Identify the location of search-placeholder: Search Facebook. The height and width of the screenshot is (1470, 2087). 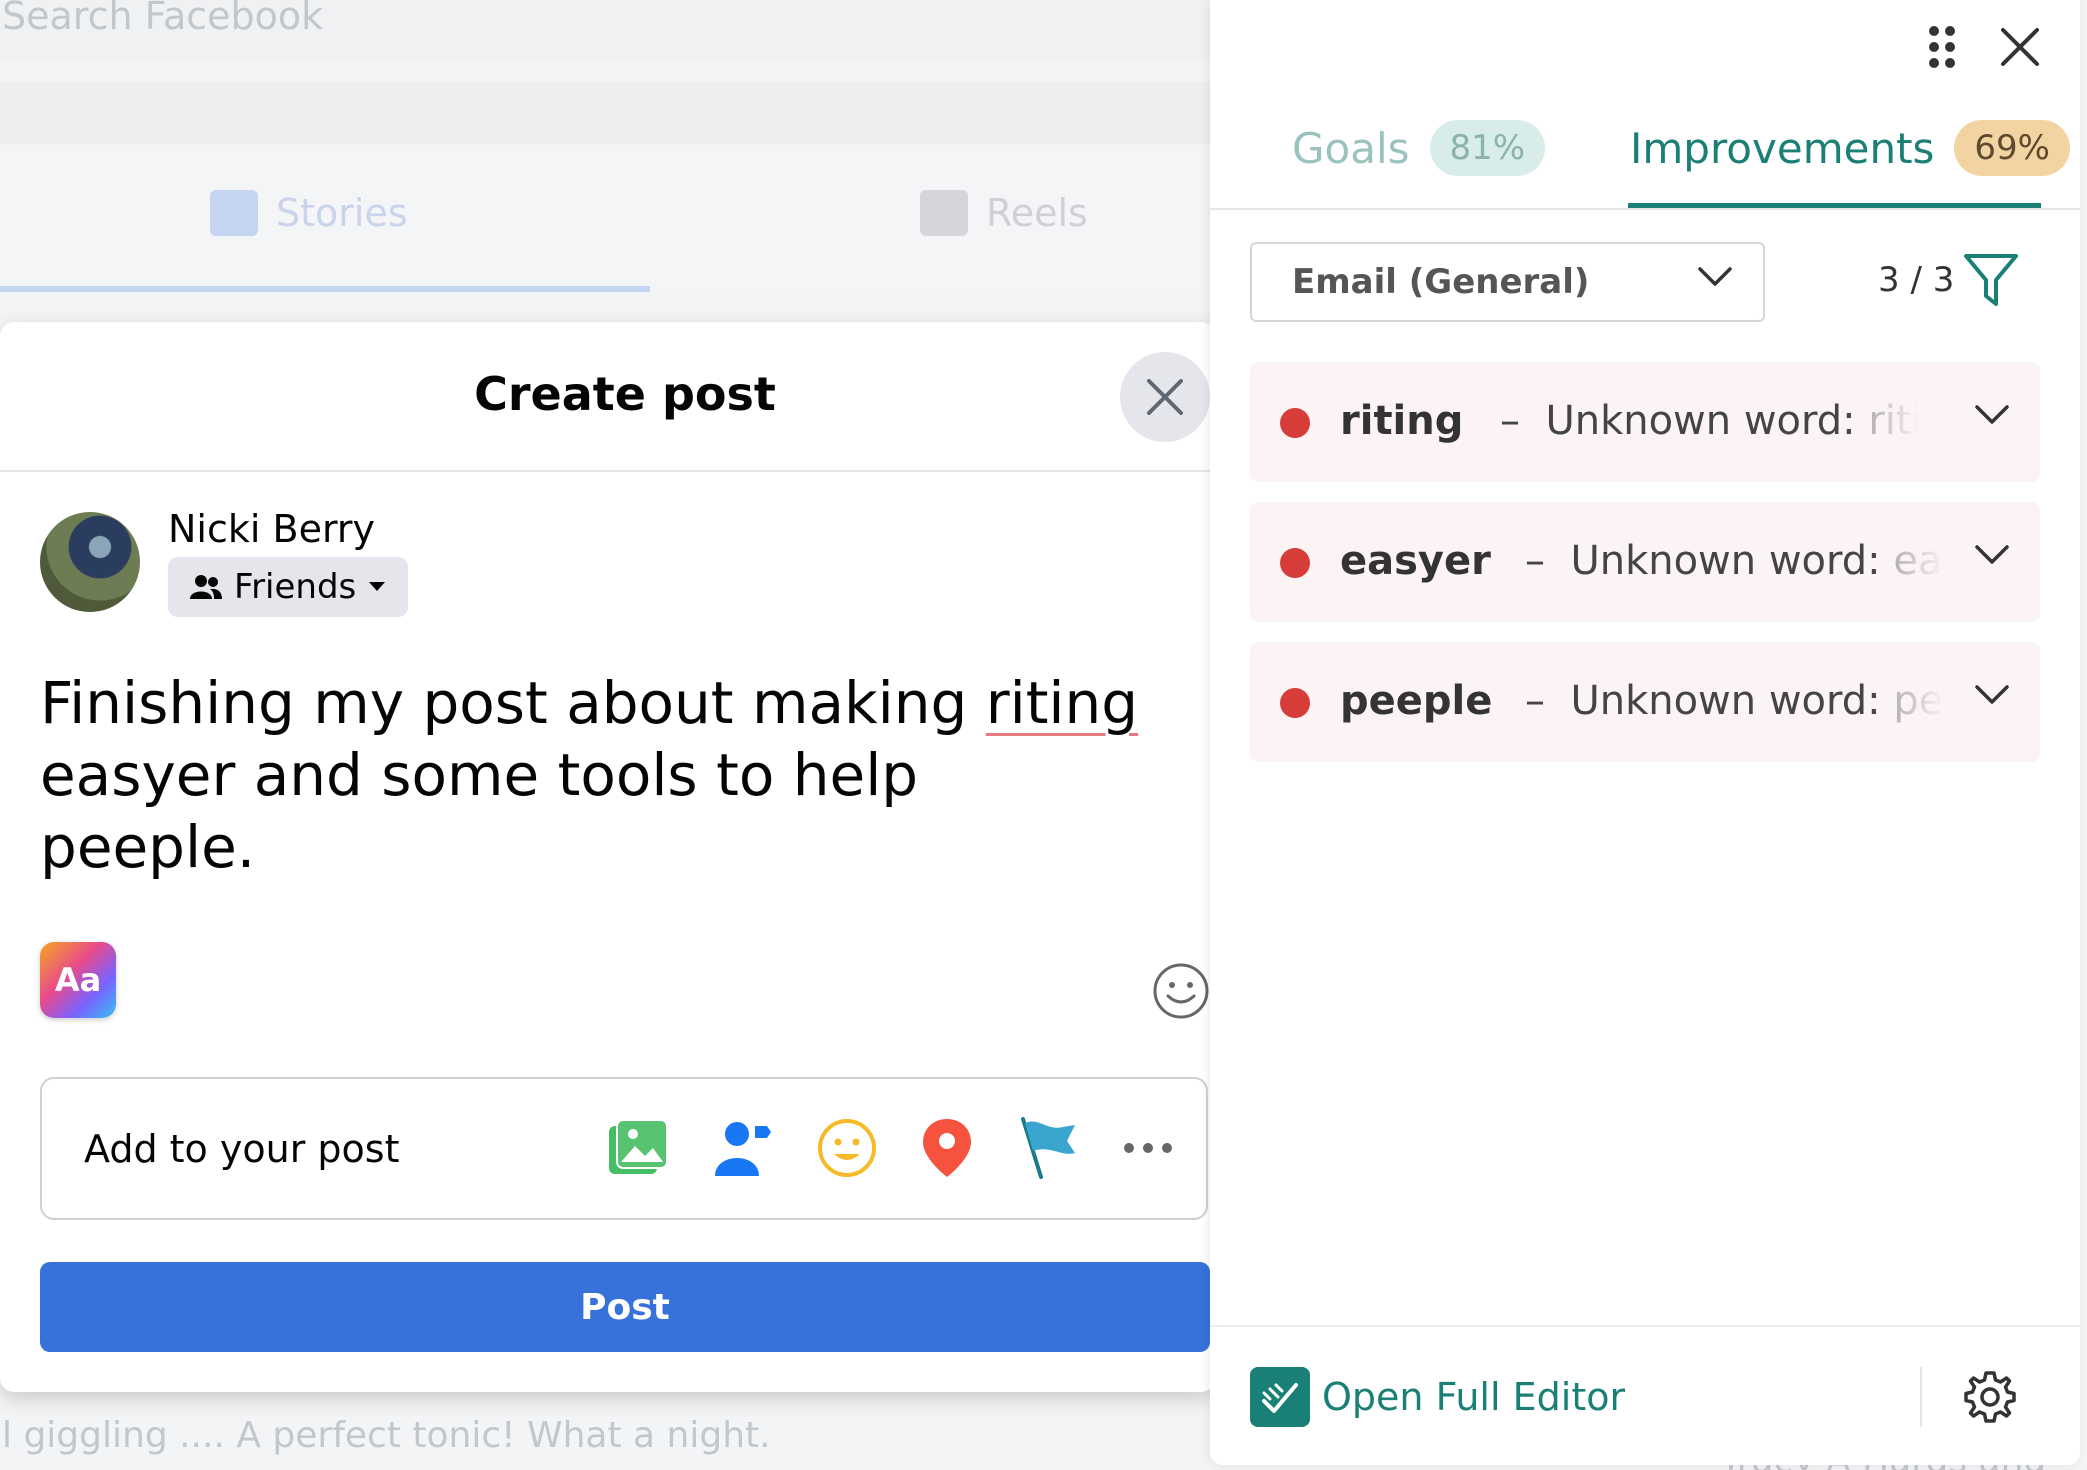
(163, 19).